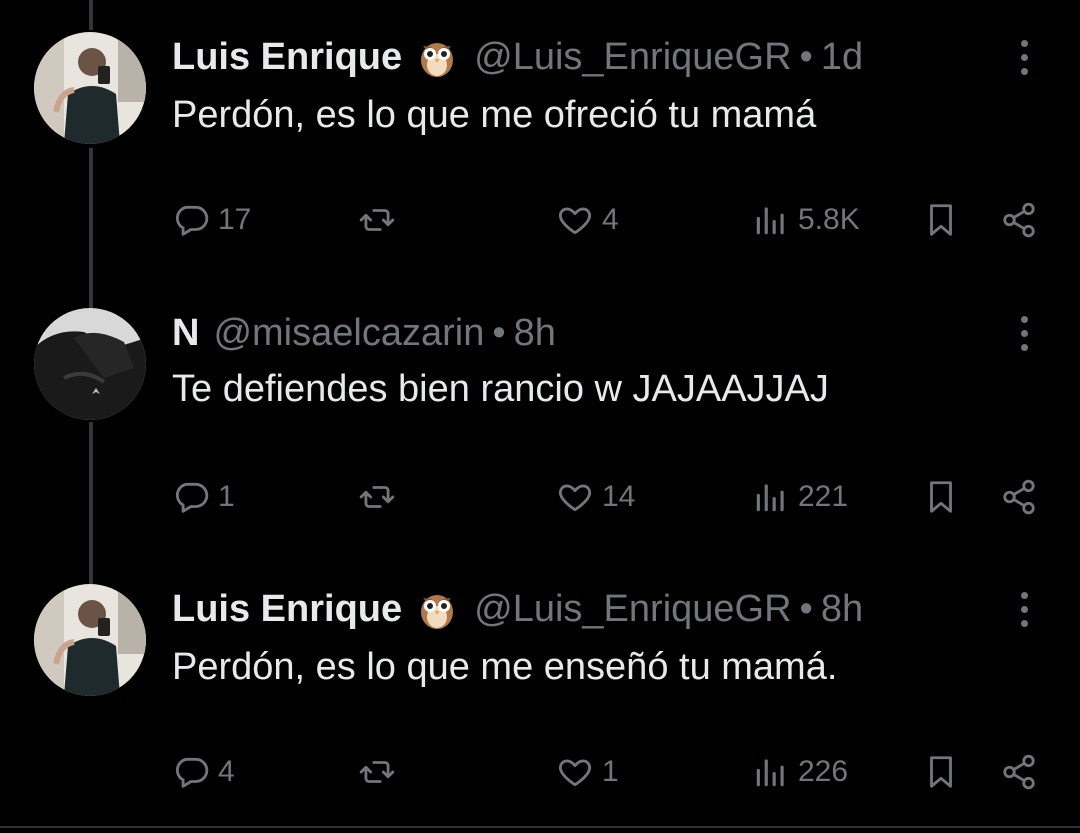 Image resolution: width=1080 pixels, height=833 pixels. What do you see at coordinates (185, 333) in the screenshot?
I see `display-name: N` at bounding box center [185, 333].